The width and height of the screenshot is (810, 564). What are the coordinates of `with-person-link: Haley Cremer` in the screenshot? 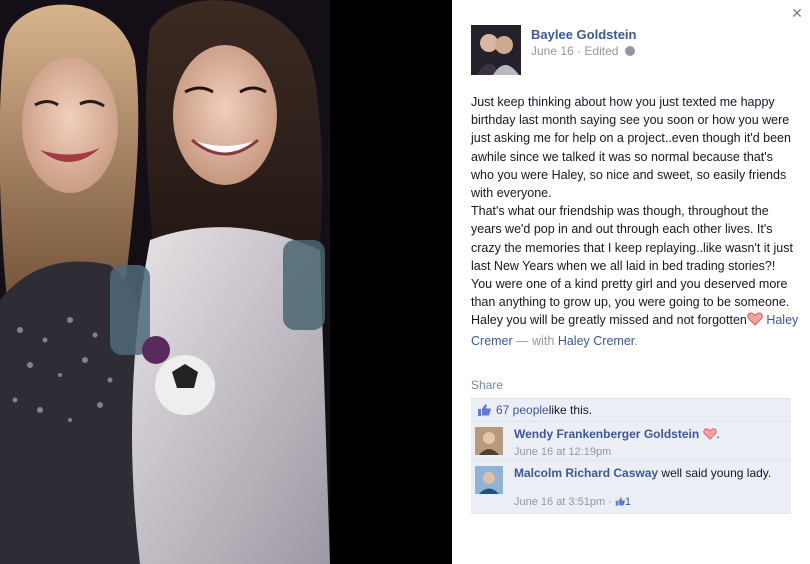 It's located at (596, 341).